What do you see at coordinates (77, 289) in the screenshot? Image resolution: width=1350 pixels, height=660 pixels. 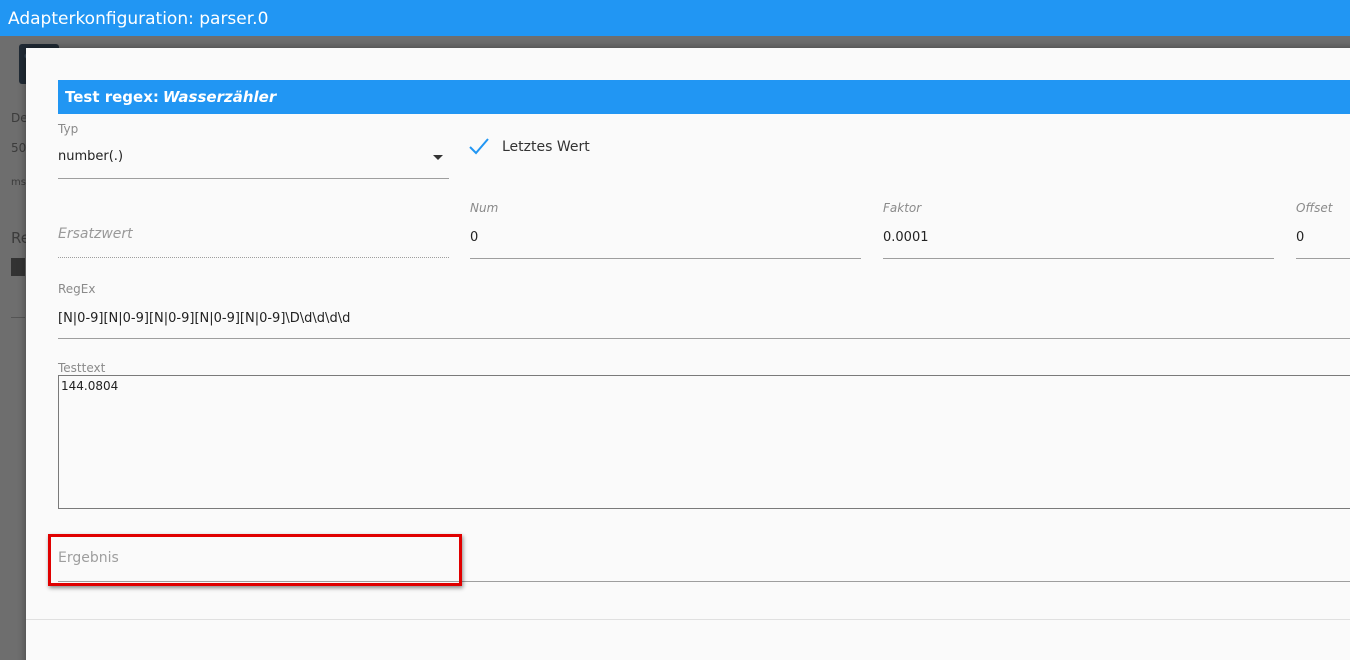 I see `regex-label: RegEx` at bounding box center [77, 289].